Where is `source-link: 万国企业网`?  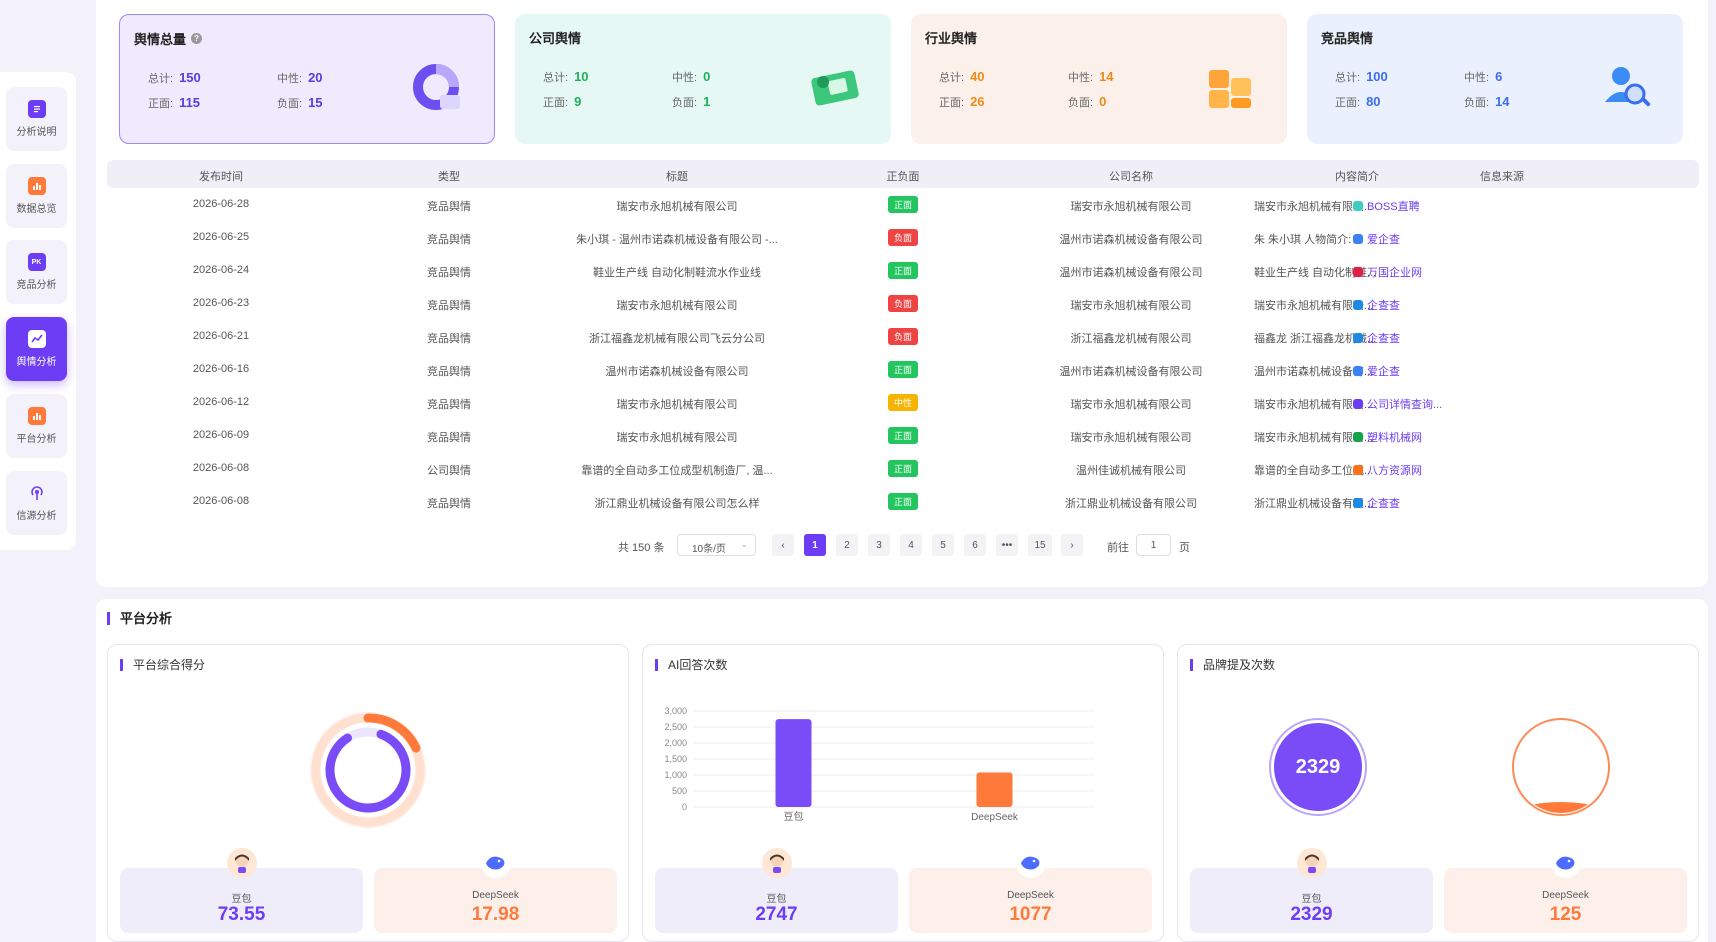
source-link: 万国企业网 is located at coordinates (1387, 272).